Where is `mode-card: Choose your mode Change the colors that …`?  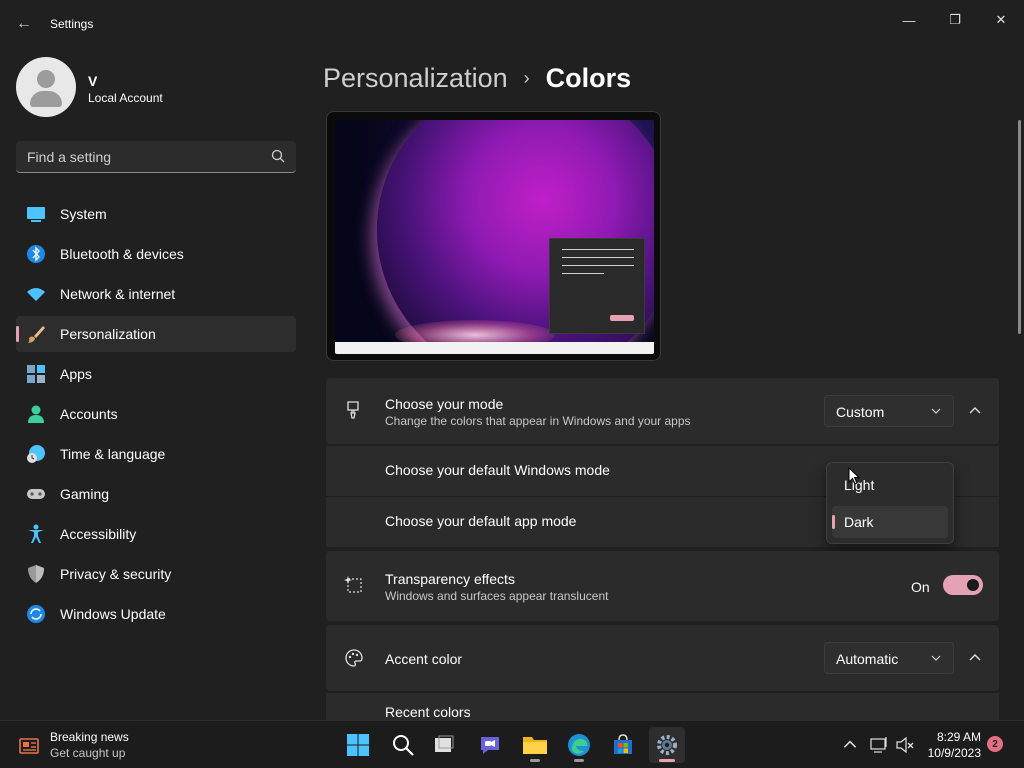
mode-card: Choose your mode Change the colors that … is located at coordinates (662, 411).